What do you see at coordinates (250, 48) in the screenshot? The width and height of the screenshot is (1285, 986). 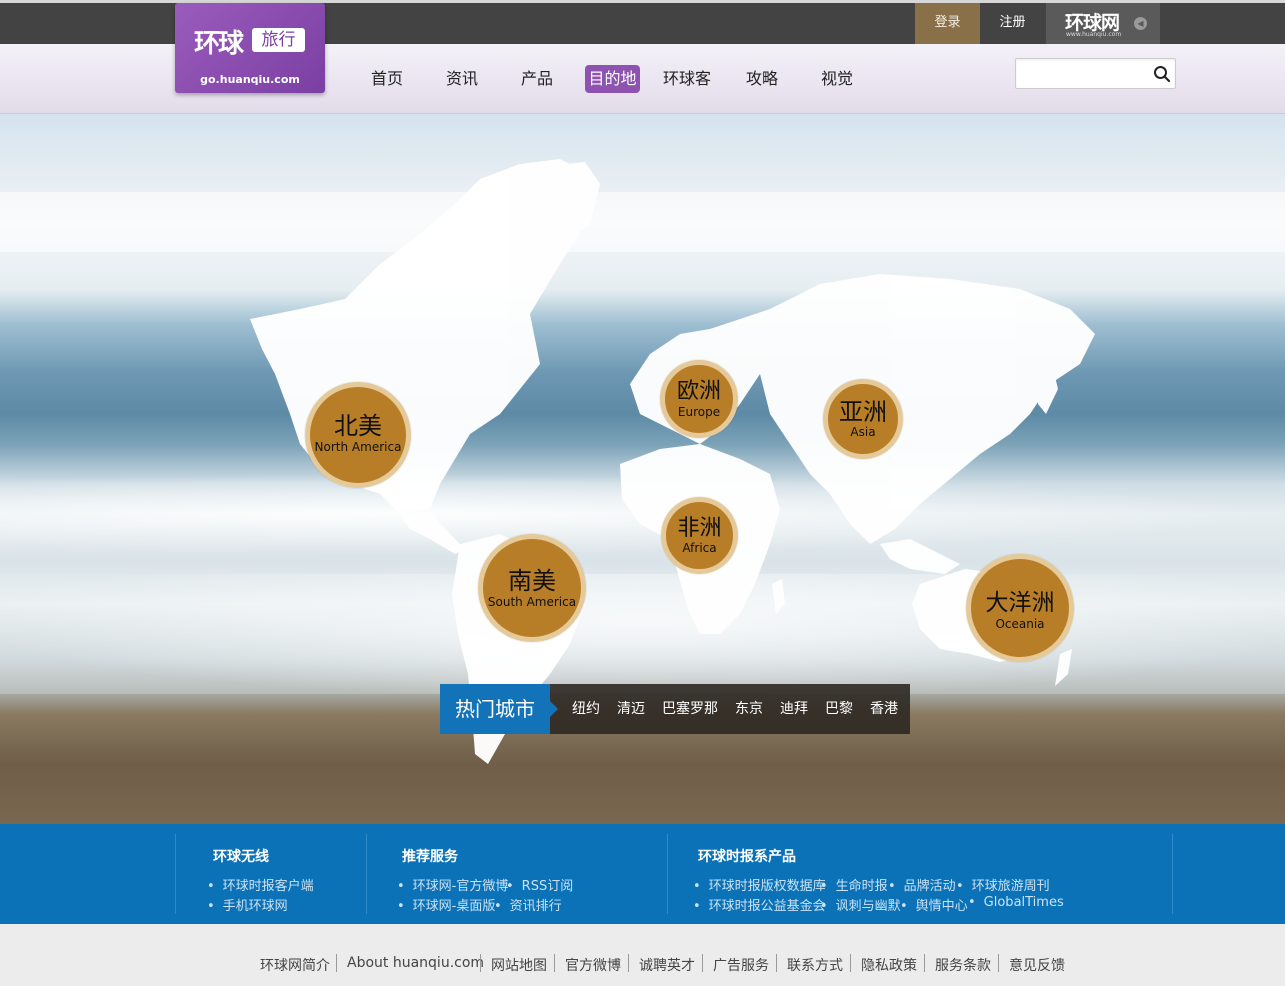 I see `site-logo: 环球 旅行 go.huanqiu.com` at bounding box center [250, 48].